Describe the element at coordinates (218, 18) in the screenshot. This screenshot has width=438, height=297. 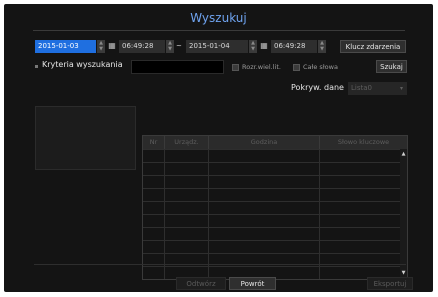
I see `dialog-title: Wyszukuj` at that location.